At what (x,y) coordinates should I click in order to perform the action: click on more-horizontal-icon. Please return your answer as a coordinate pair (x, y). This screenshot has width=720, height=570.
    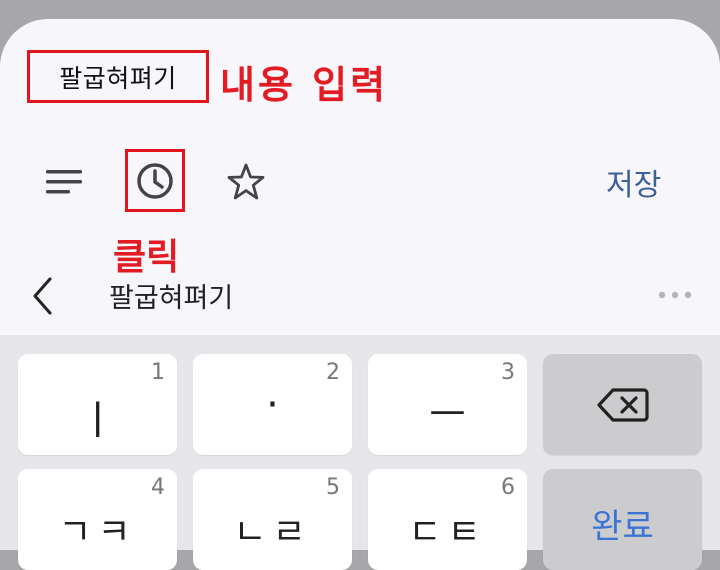
    Looking at the image, I should click on (675, 295).